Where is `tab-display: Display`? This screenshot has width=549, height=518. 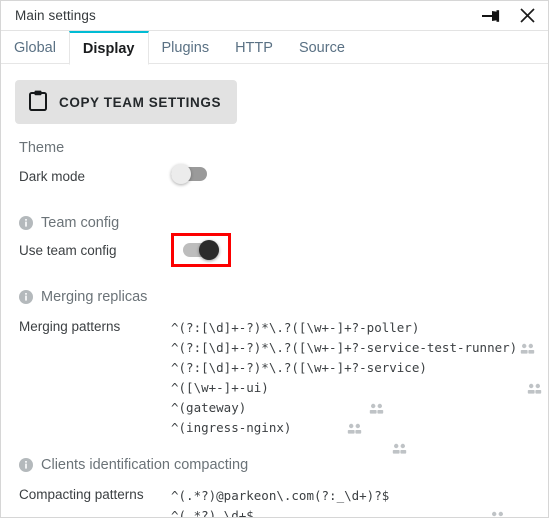 tab-display: Display is located at coordinates (108, 48).